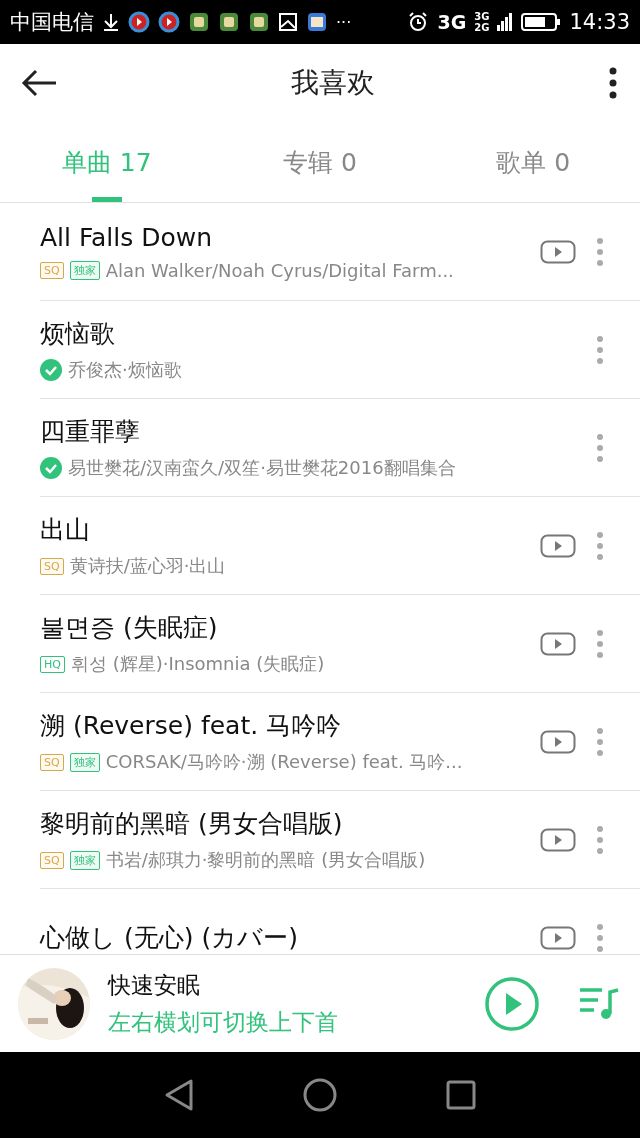  Describe the element at coordinates (90, 432) in the screenshot. I see `song-title: 四重罪孽` at that location.